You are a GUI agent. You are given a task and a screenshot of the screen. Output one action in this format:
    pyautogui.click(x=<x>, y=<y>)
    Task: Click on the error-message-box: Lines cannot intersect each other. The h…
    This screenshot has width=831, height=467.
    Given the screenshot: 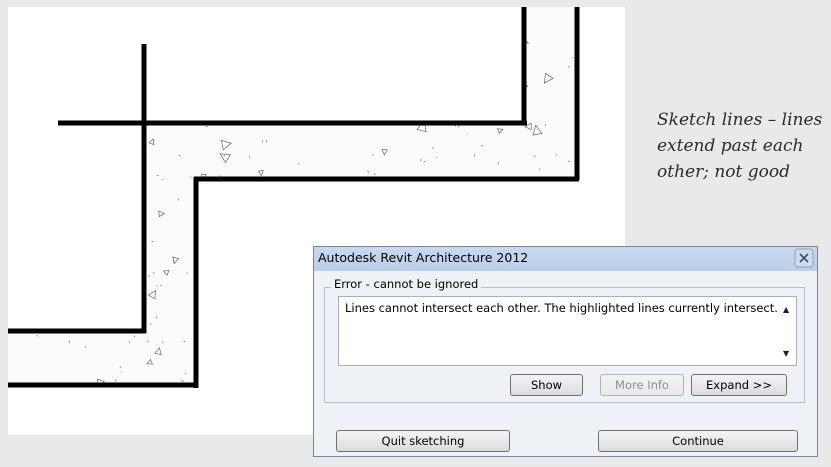 What is the action you would take?
    pyautogui.click(x=567, y=331)
    